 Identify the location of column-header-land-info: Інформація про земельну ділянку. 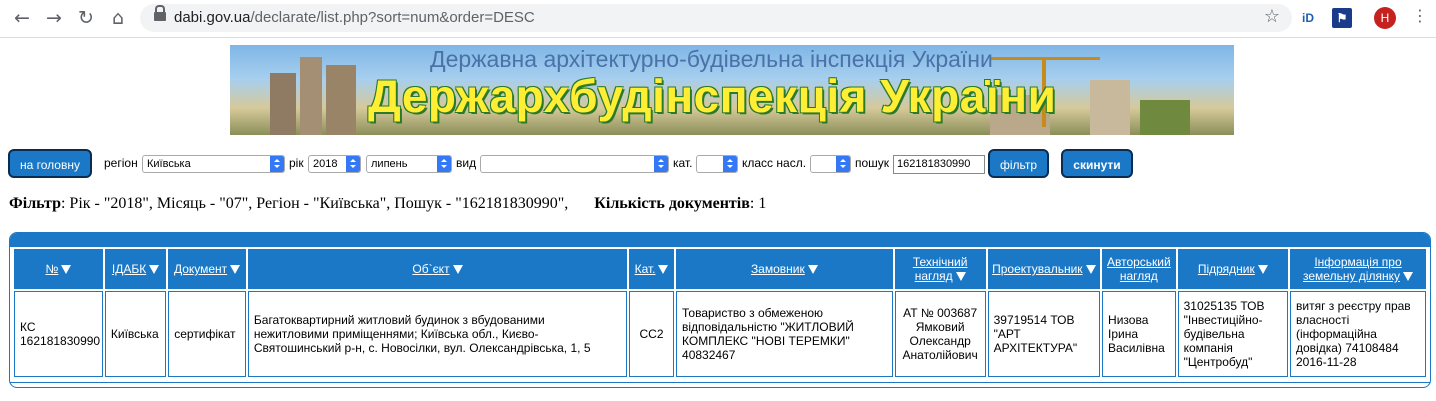
(1358, 269).